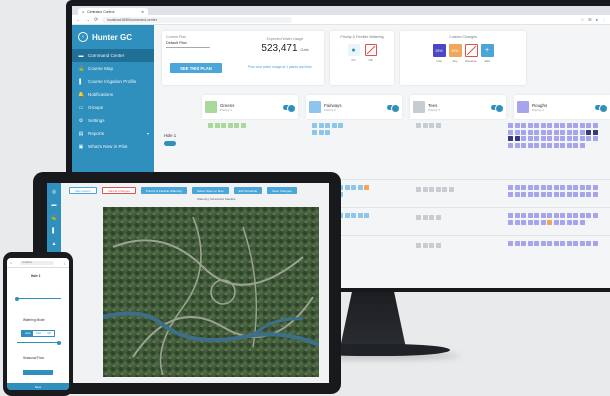 Image resolution: width=610 pixels, height=396 pixels. I want to click on column-tees: Tees Priority 3, so click(458, 107).